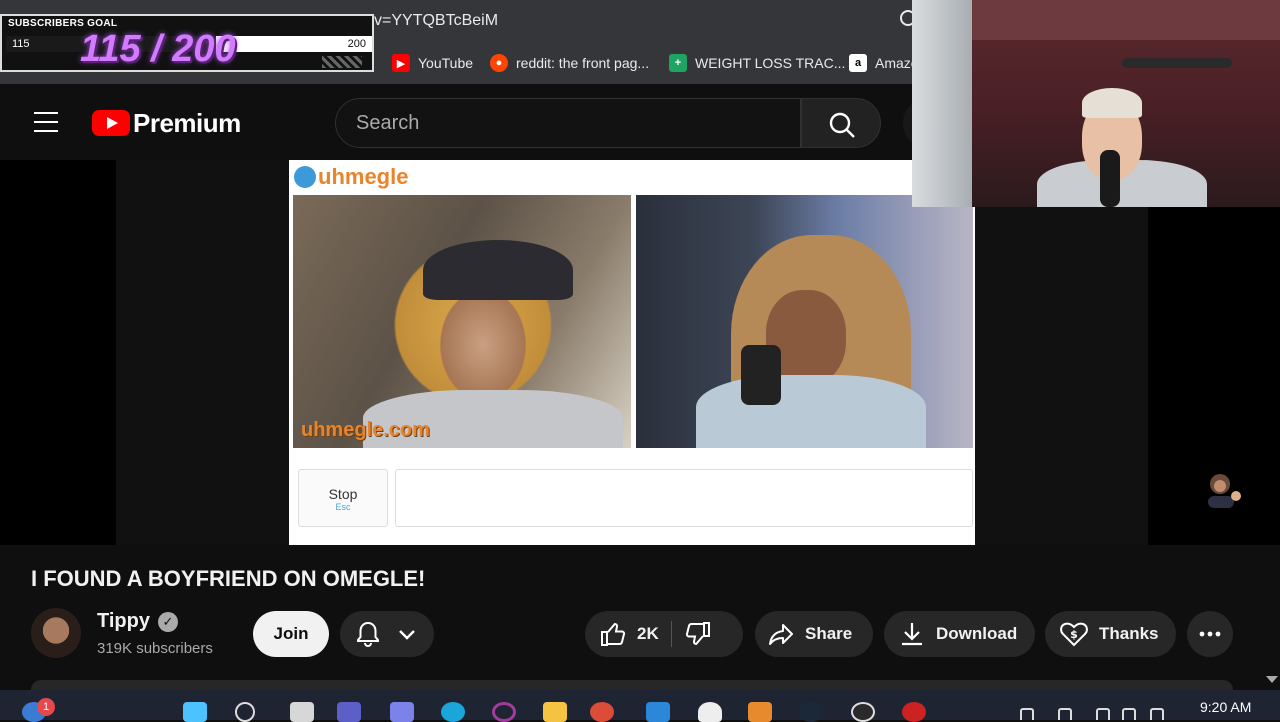 The width and height of the screenshot is (1280, 722). I want to click on thanks-button: $ Thanks, so click(1110, 634).